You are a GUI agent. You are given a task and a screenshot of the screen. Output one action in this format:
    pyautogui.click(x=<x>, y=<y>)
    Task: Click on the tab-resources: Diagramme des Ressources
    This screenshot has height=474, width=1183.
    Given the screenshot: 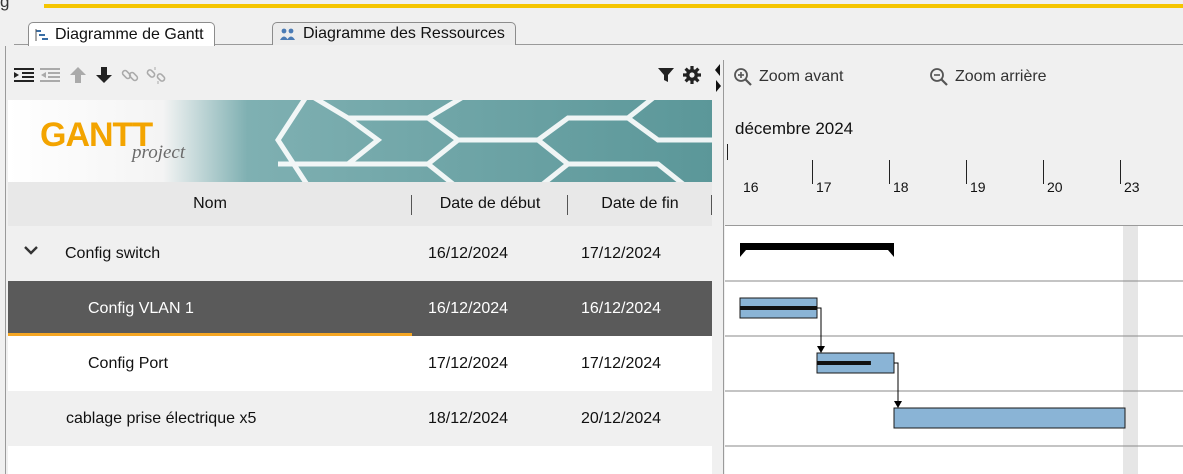 What is the action you would take?
    pyautogui.click(x=394, y=33)
    